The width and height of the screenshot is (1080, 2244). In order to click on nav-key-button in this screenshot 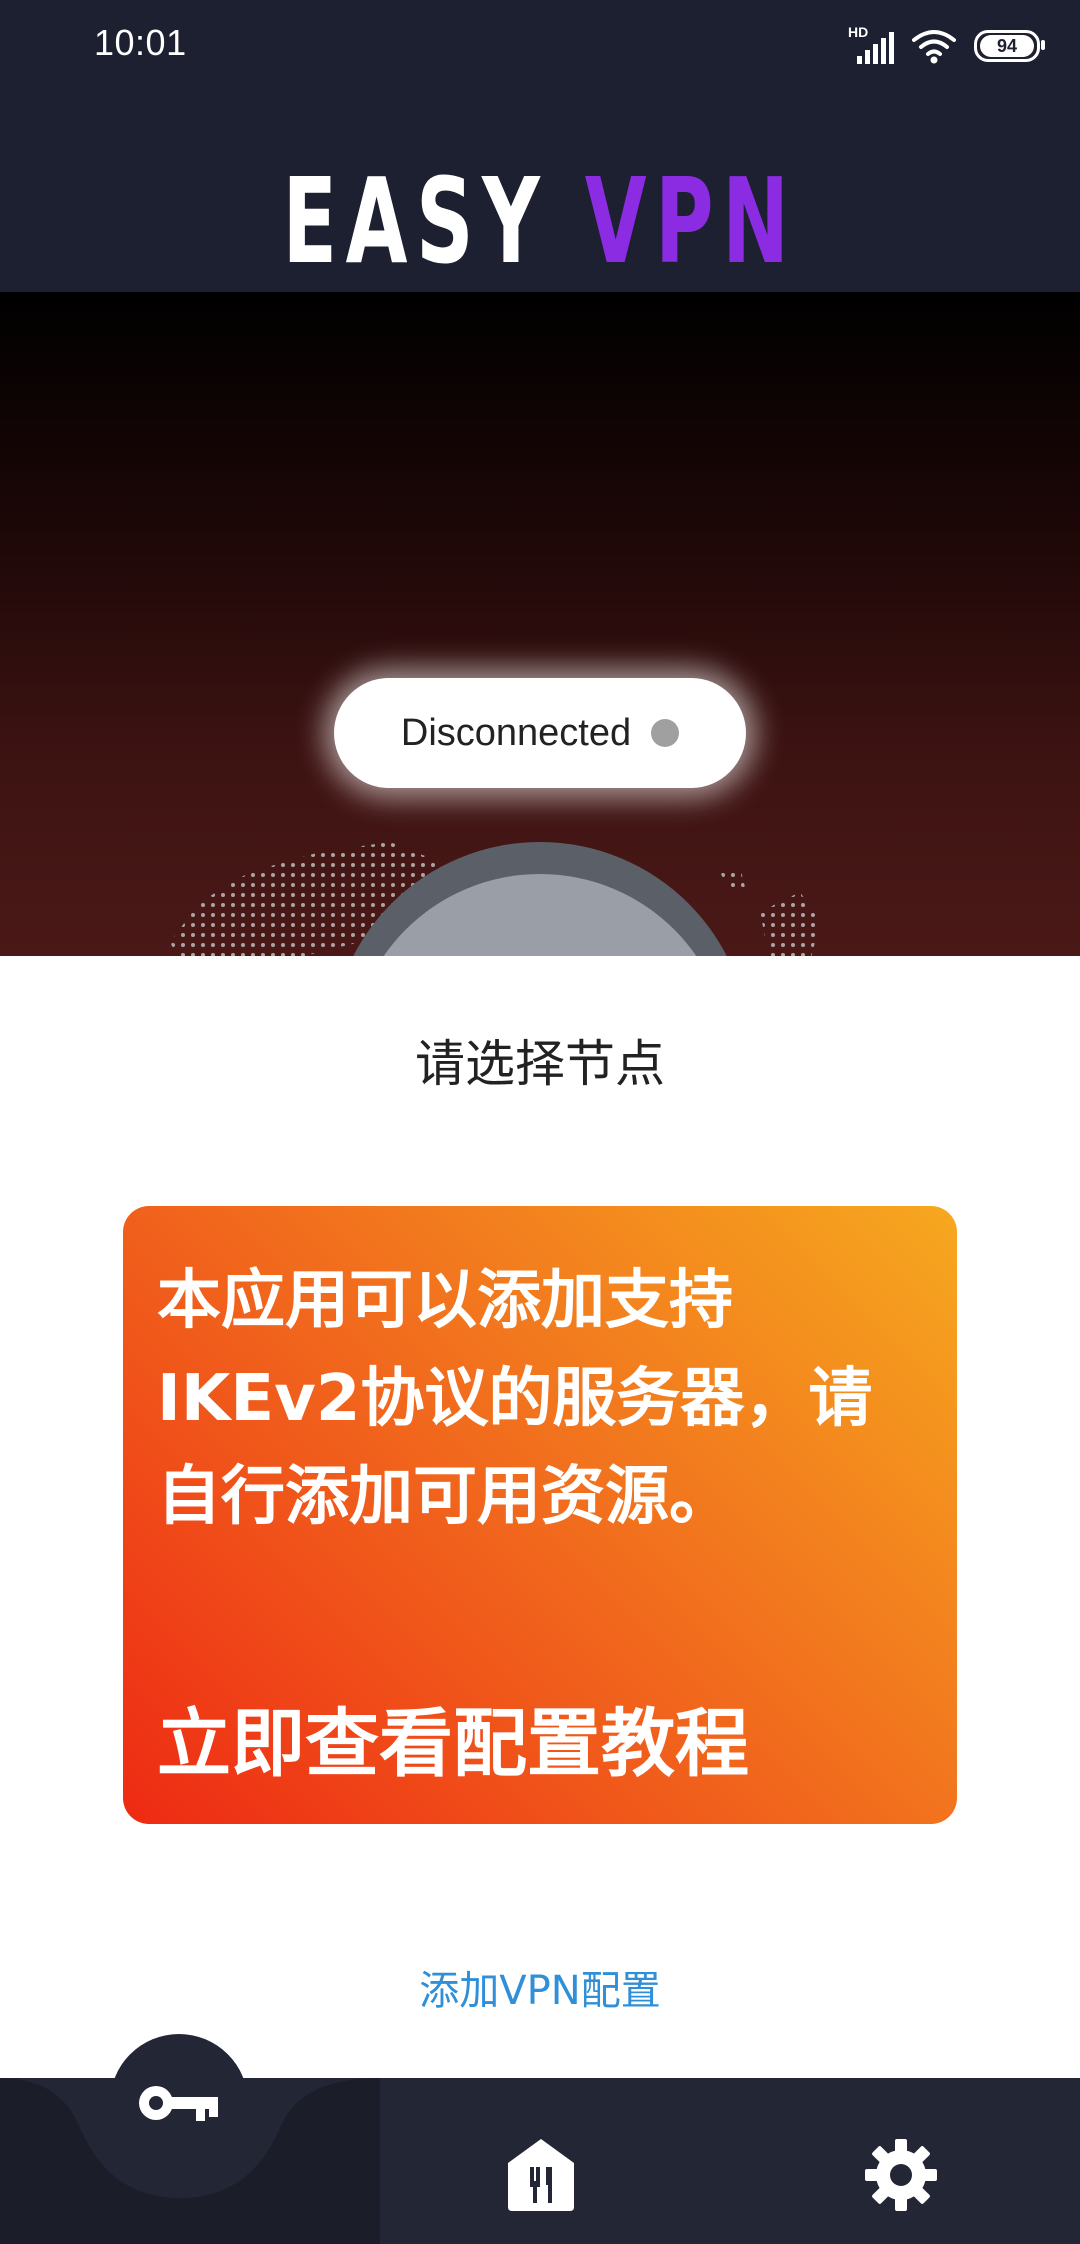, I will do `click(179, 2103)`.